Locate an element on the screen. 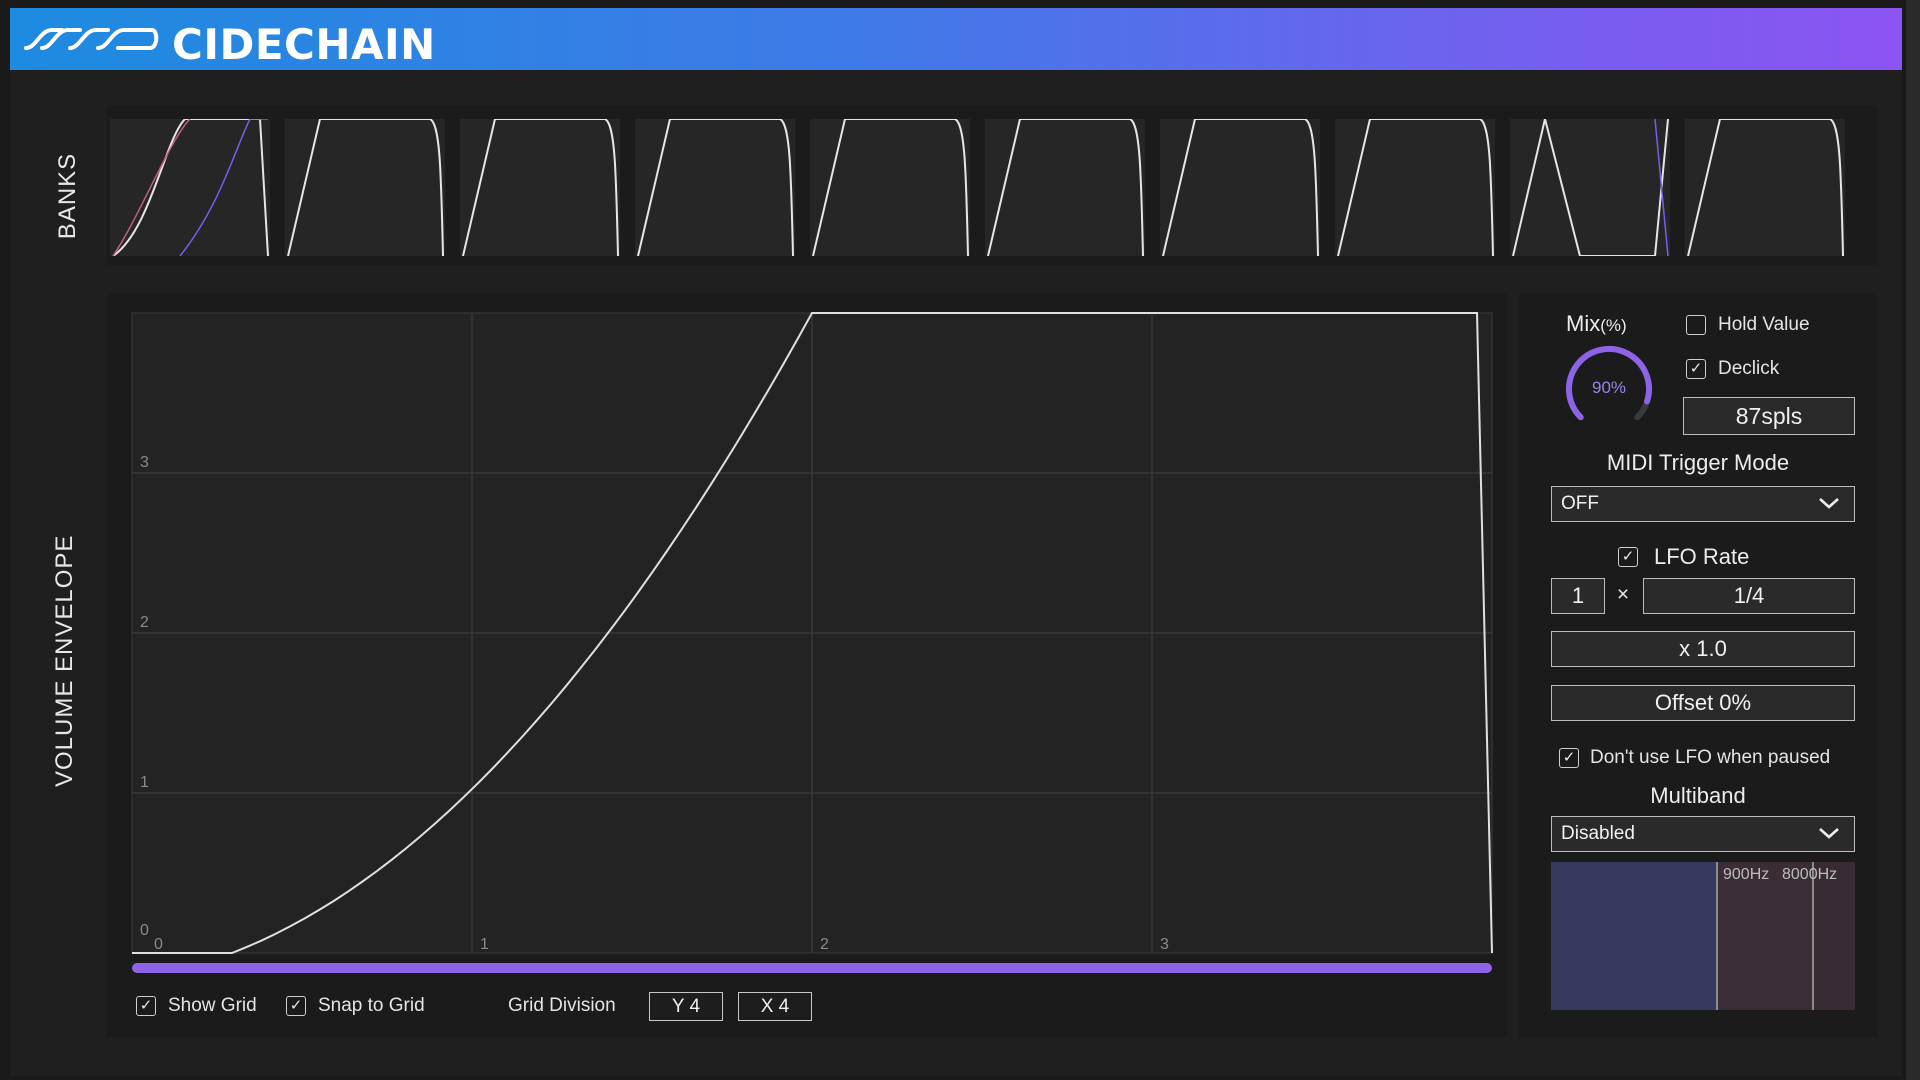 This screenshot has width=1920, height=1080. midi-trigger-mode-dropdown: OFF is located at coordinates (1703, 504).